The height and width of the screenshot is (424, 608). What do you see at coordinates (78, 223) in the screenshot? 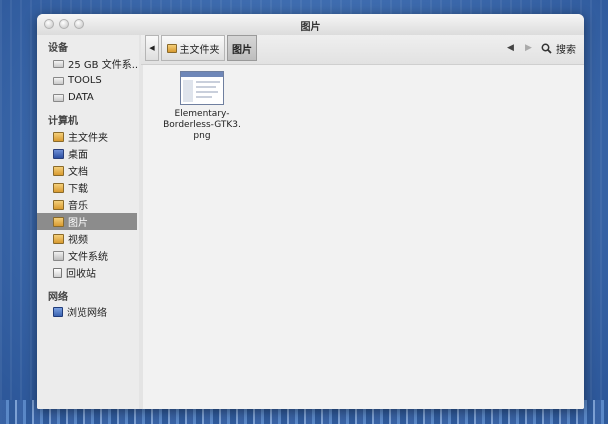
I see `sidebar-item-label: 图片` at bounding box center [78, 223].